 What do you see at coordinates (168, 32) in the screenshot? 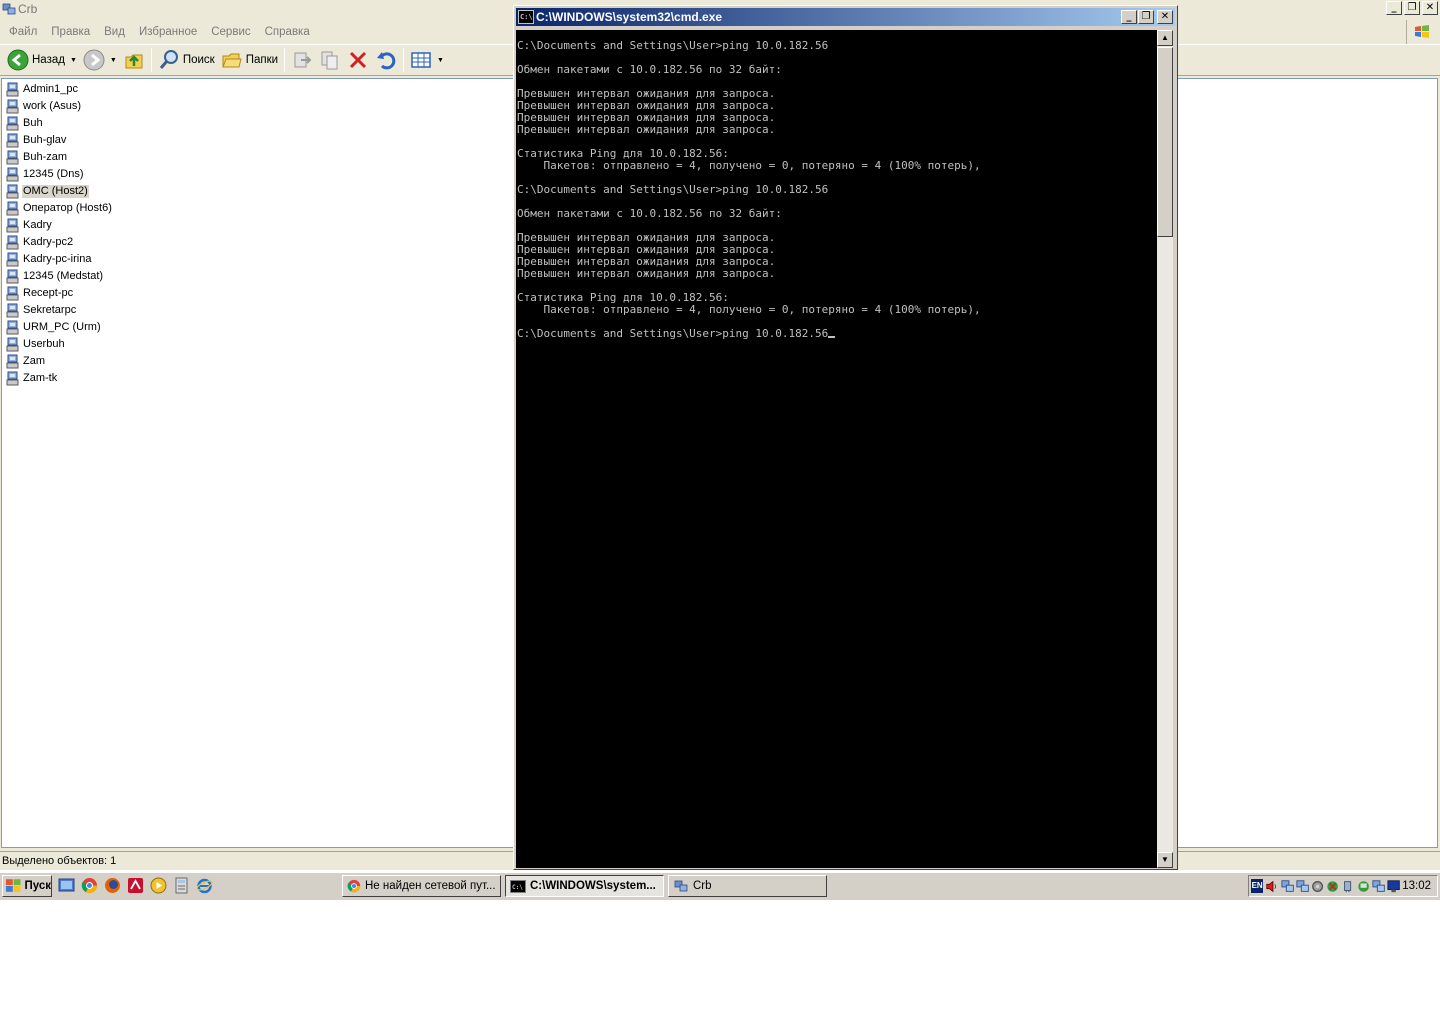
I see `menu-item: Избранное` at bounding box center [168, 32].